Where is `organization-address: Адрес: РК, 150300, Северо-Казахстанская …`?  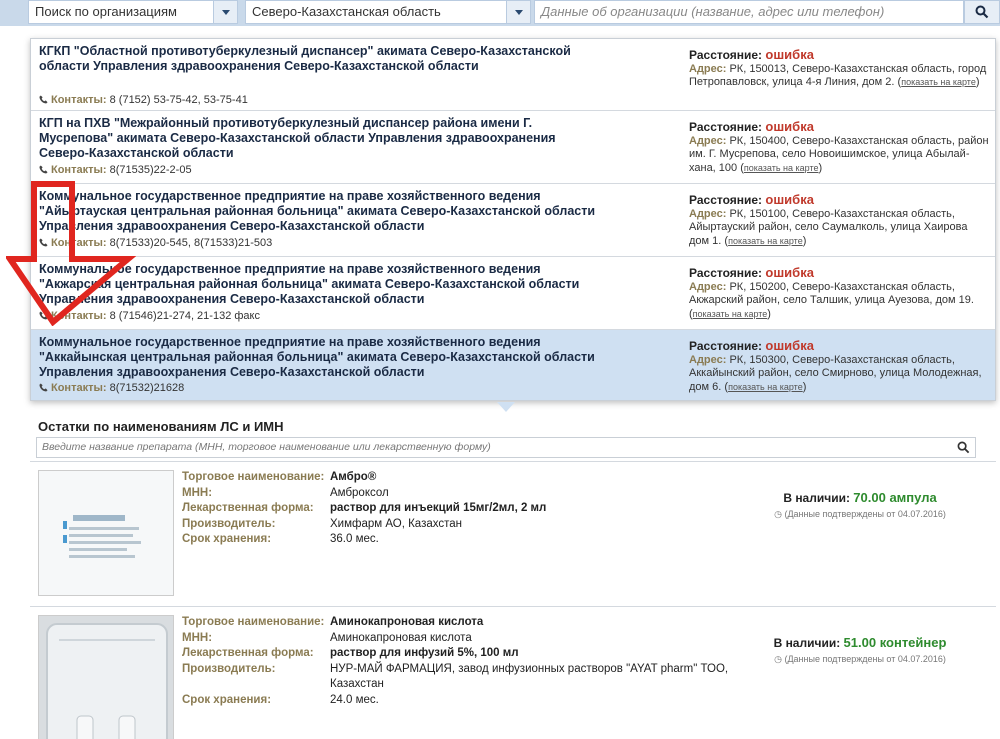 organization-address: Адрес: РК, 150300, Северо-Казахстанская … is located at coordinates (835, 373).